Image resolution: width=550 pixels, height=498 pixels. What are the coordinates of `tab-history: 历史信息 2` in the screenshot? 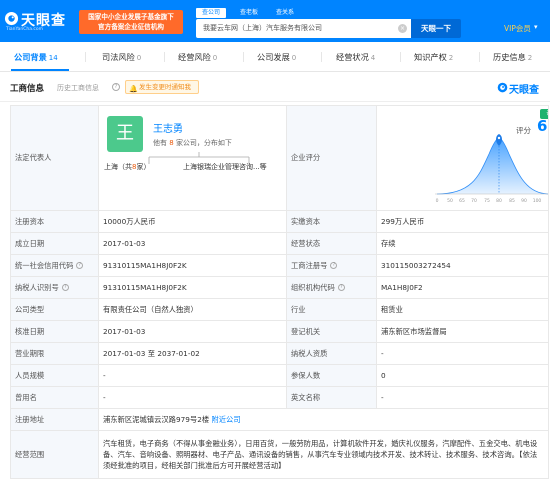 It's located at (512, 57).